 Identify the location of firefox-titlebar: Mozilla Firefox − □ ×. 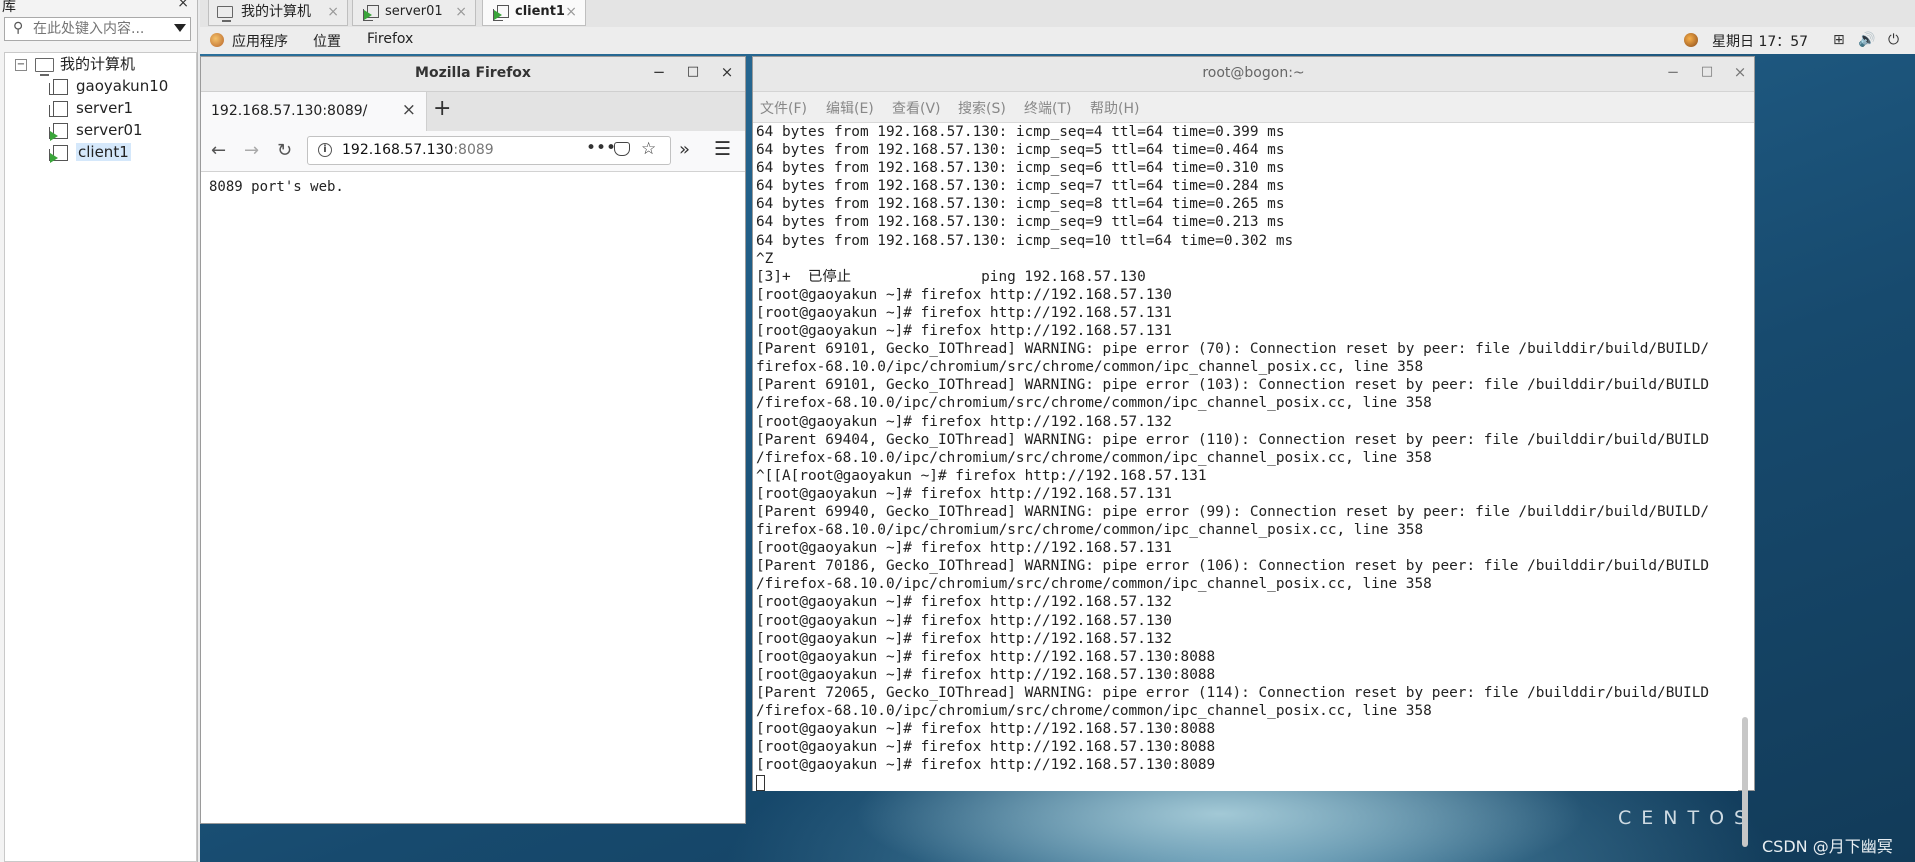
(473, 74).